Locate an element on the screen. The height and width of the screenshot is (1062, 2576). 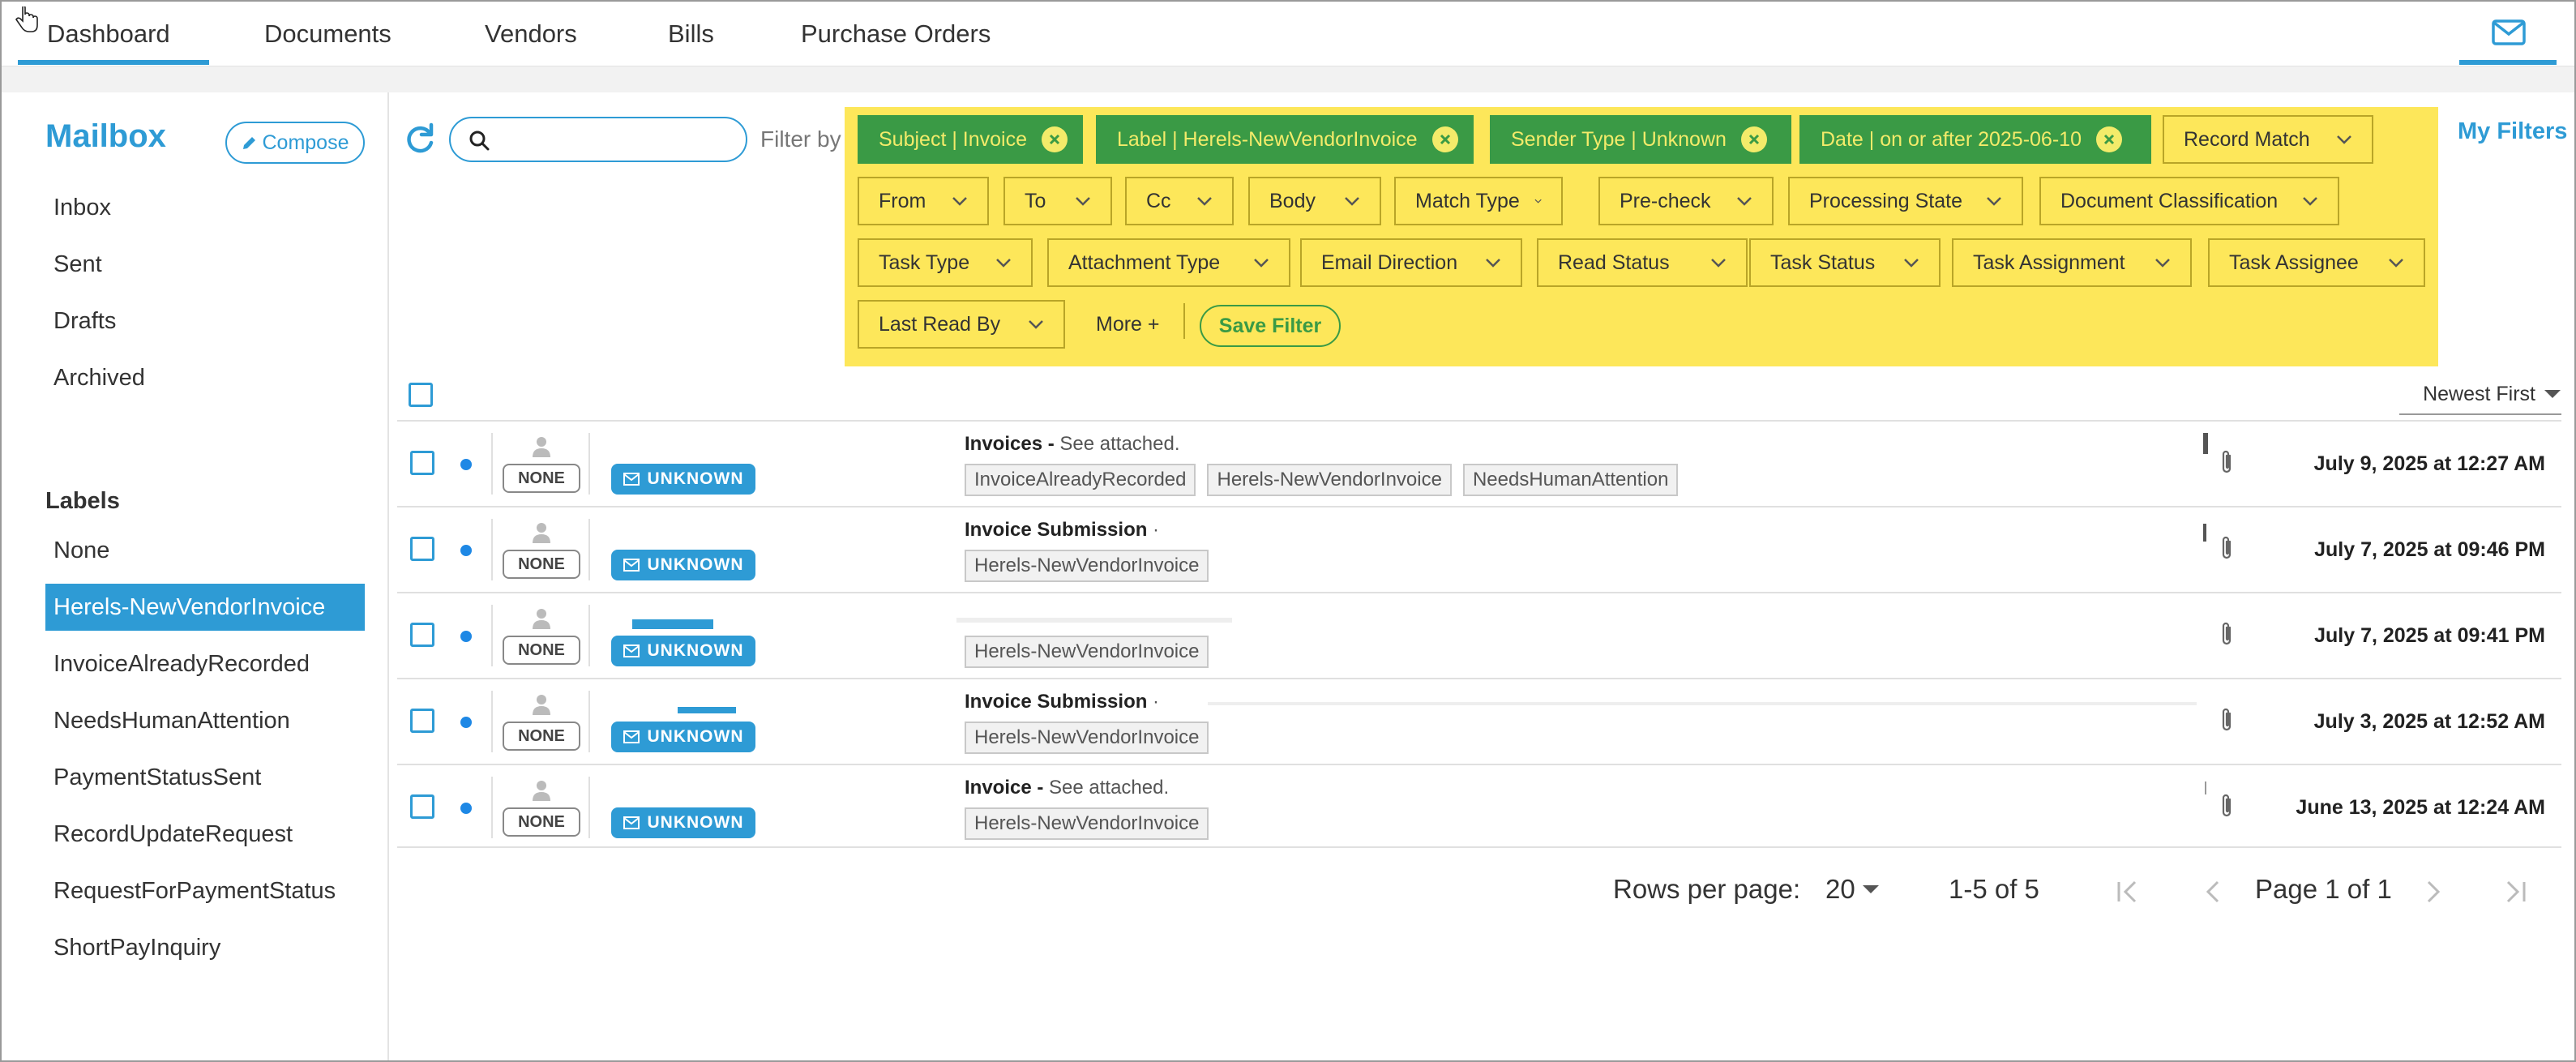
subject-text: Invoice Submission is located at coordinates (1056, 530).